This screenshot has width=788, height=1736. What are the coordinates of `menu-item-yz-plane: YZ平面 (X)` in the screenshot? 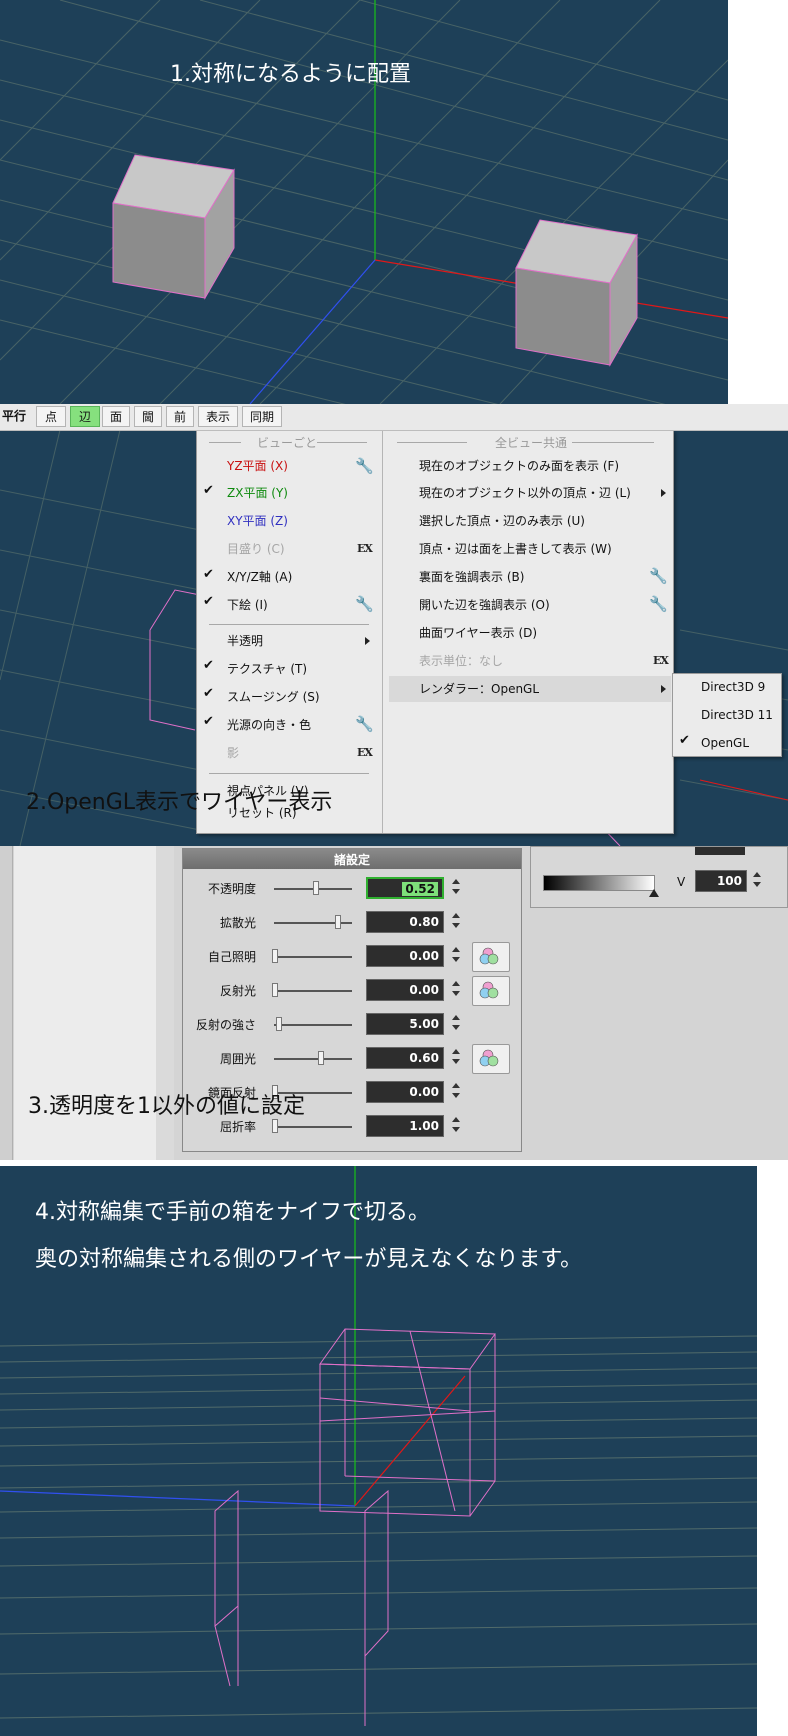 It's located at (257, 466).